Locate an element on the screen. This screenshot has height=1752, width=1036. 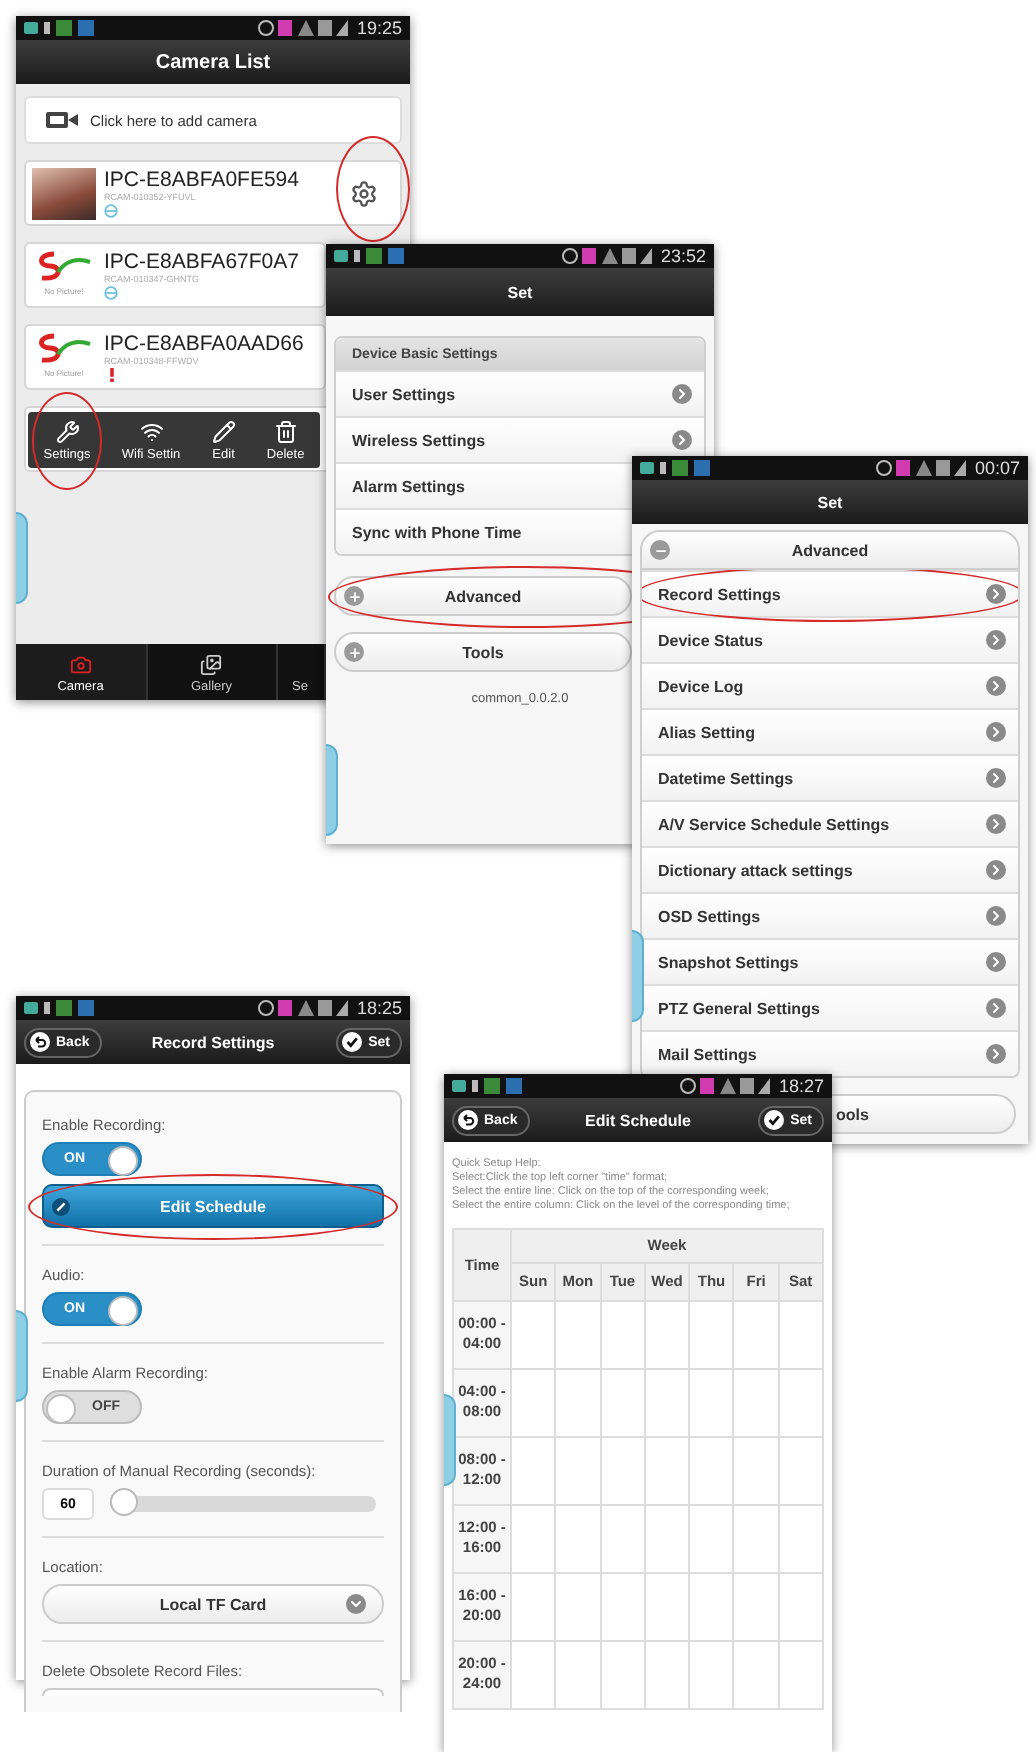
wifi-icon is located at coordinates (151, 431).